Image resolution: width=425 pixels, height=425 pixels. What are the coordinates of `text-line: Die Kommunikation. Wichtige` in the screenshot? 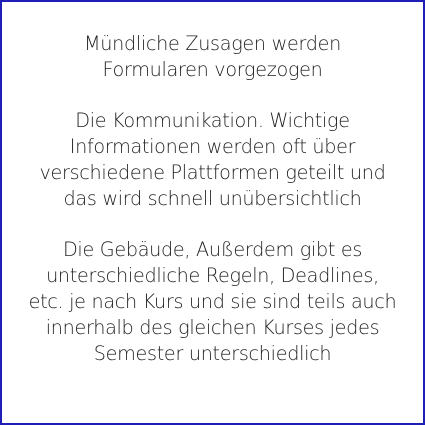 It's located at (212, 121).